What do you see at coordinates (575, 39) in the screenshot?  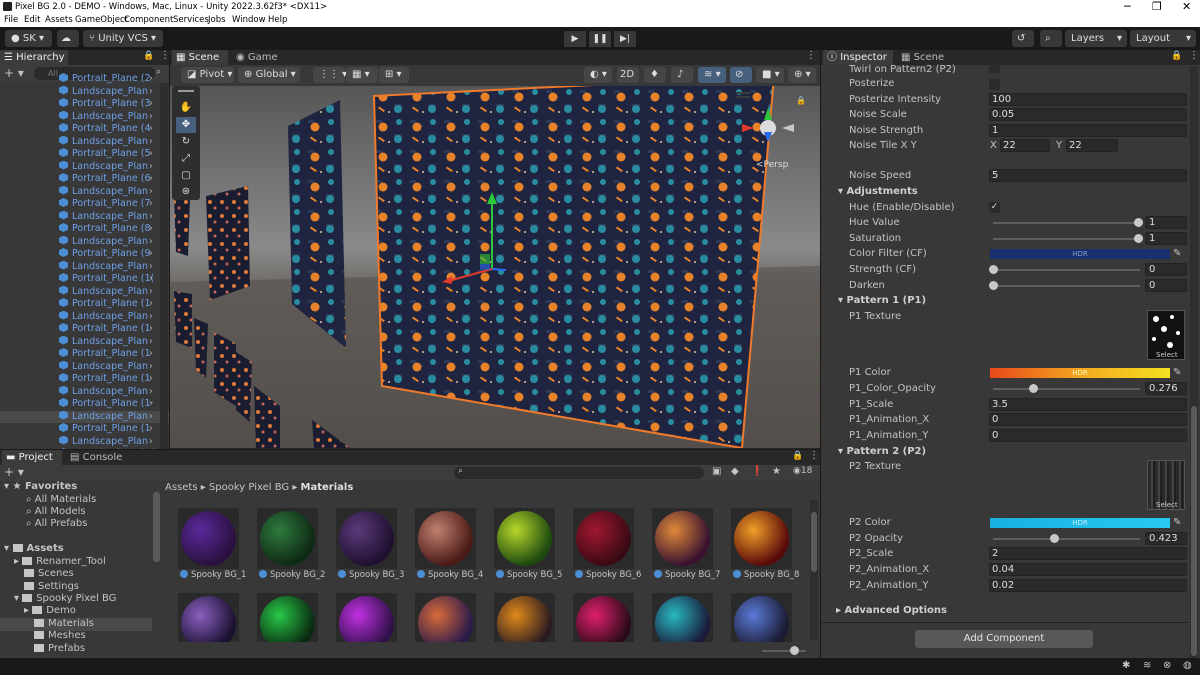 I see `play-button: ▶` at bounding box center [575, 39].